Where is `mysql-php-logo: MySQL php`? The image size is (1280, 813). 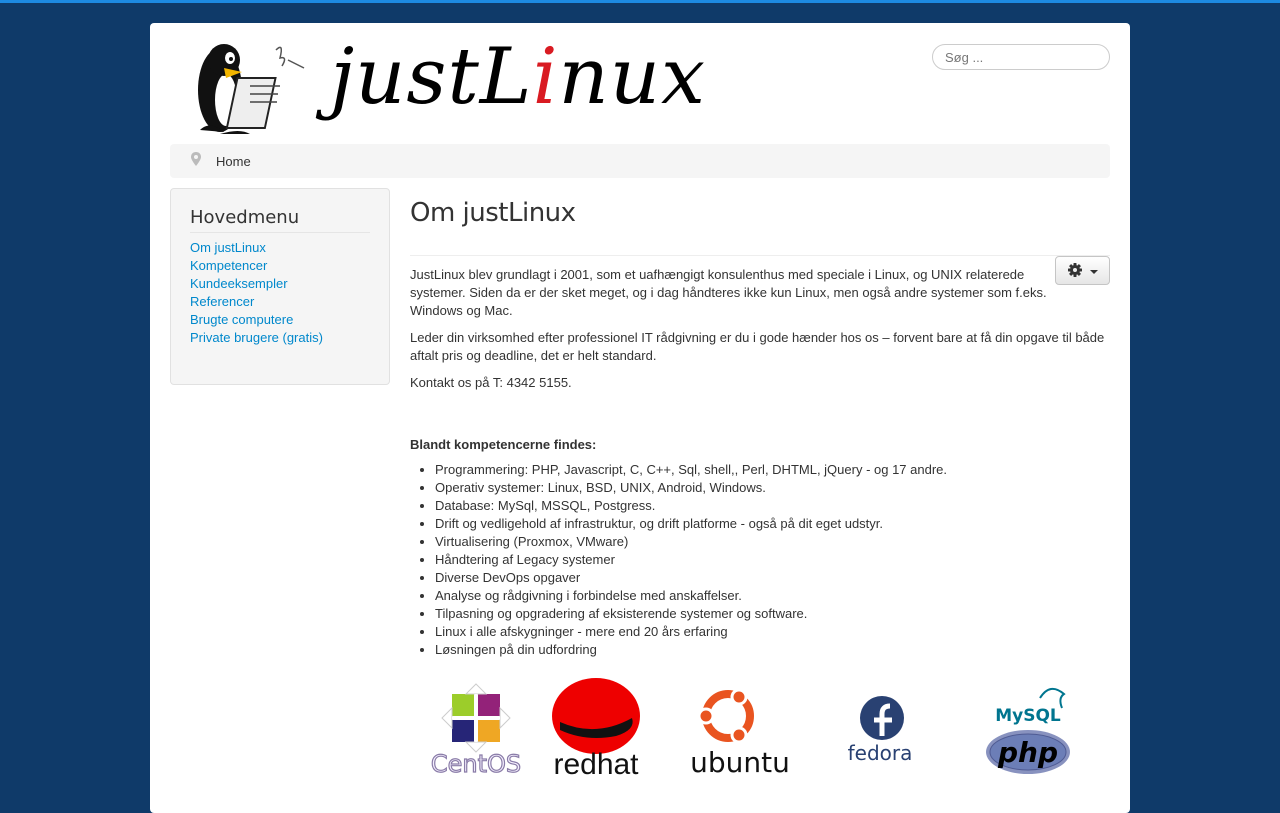 mysql-php-logo: MySQL php is located at coordinates (1028, 730).